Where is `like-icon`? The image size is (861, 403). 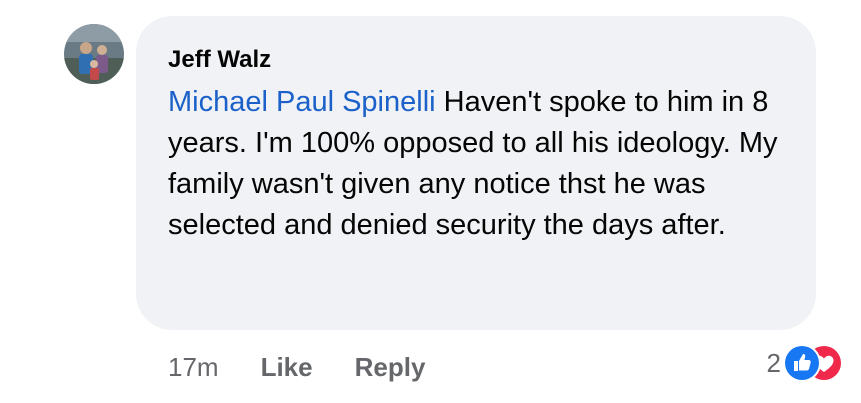
like-icon is located at coordinates (802, 363).